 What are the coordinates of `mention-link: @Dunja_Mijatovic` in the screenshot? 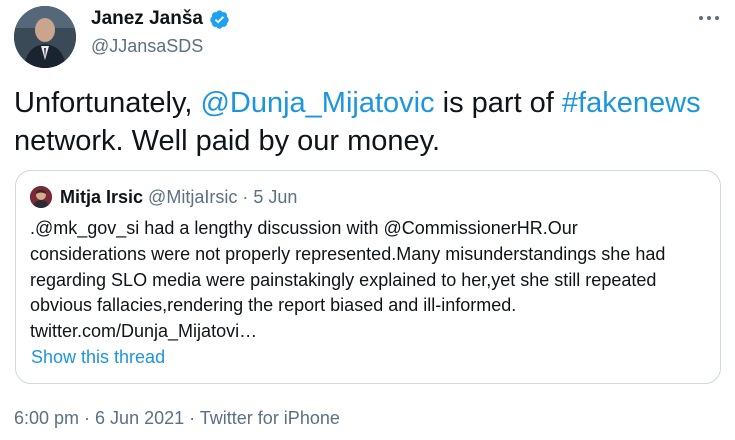 It's located at (317, 103).